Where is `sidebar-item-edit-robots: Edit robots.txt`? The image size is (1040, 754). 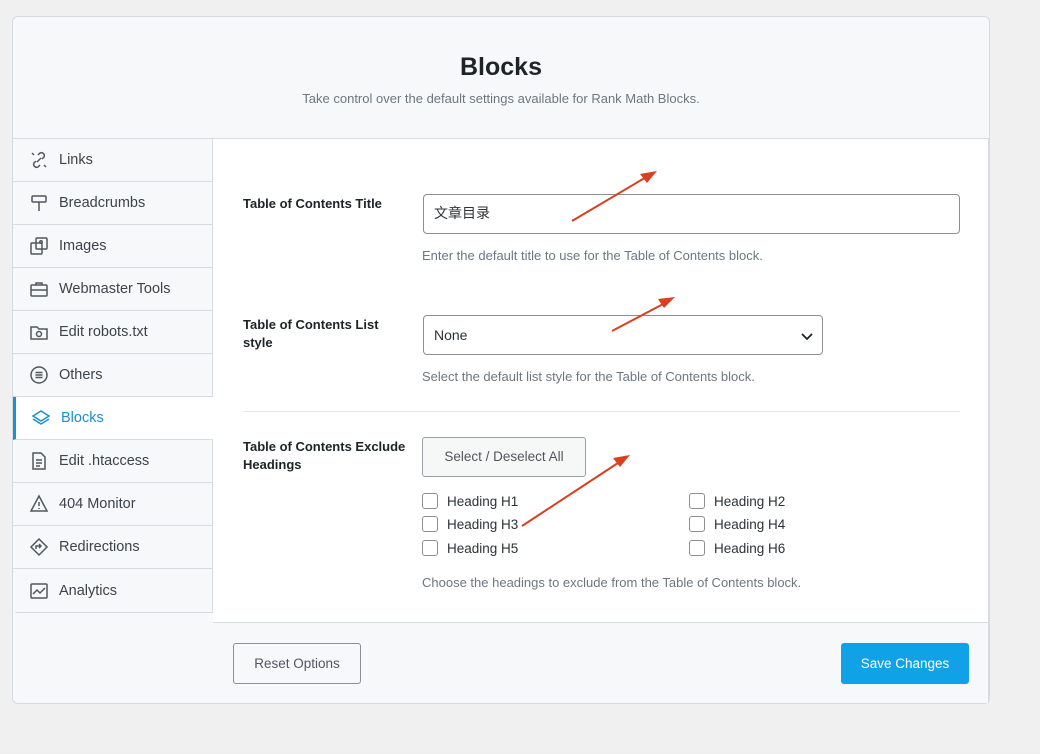 sidebar-item-edit-robots: Edit robots.txt is located at coordinates (113, 332).